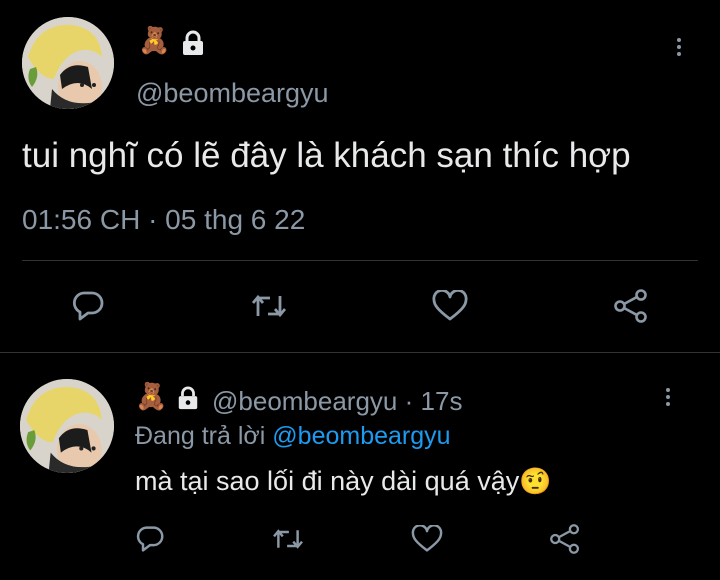 This screenshot has height=580, width=720. Describe the element at coordinates (193, 43) in the screenshot. I see `lock-icon` at that location.